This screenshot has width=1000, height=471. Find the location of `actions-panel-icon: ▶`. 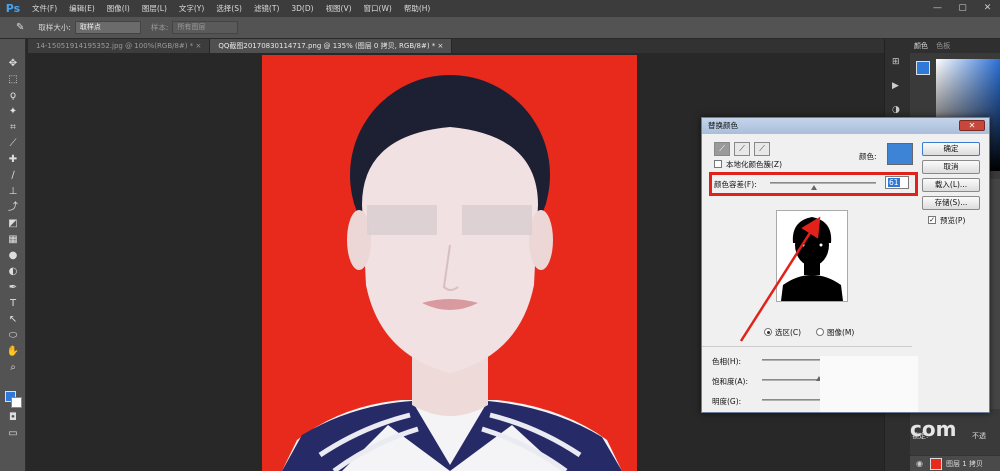

actions-panel-icon: ▶ is located at coordinates (895, 86).